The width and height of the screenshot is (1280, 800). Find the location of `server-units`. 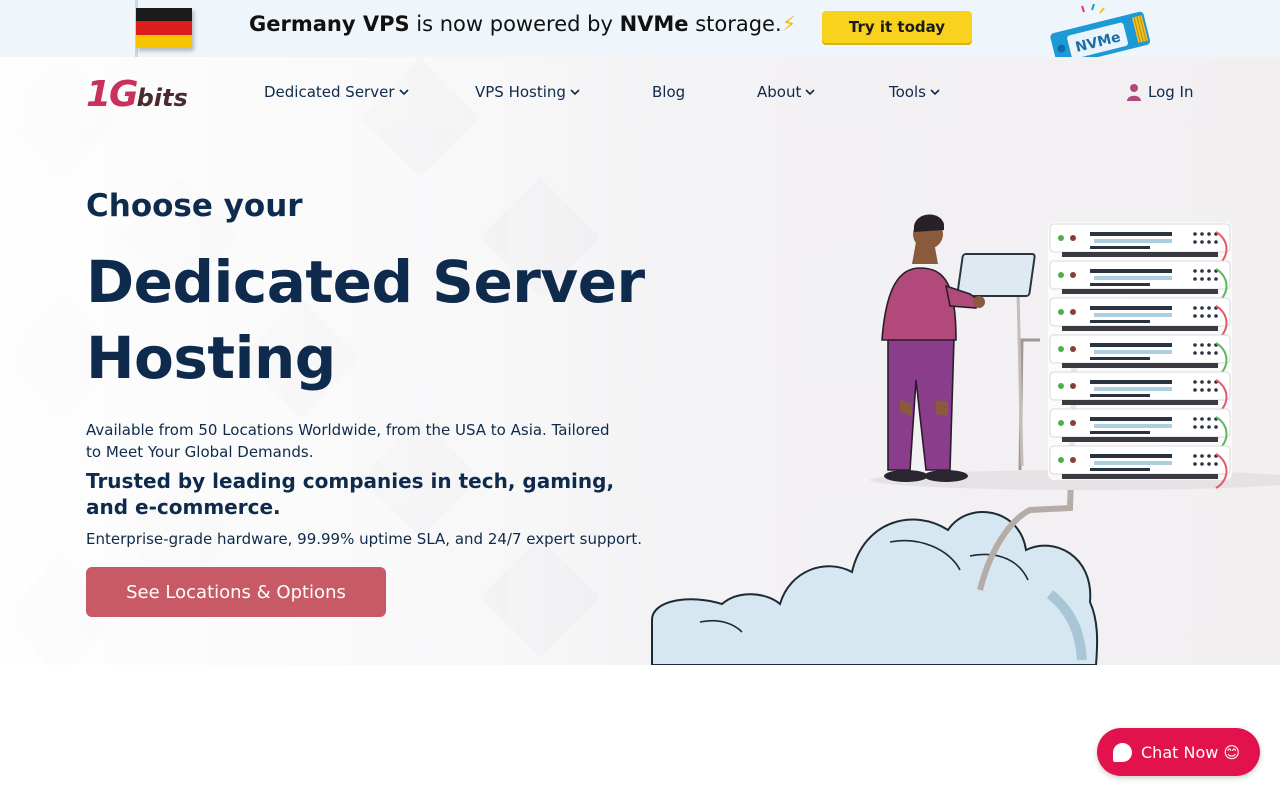

server-units is located at coordinates (1140, 356).